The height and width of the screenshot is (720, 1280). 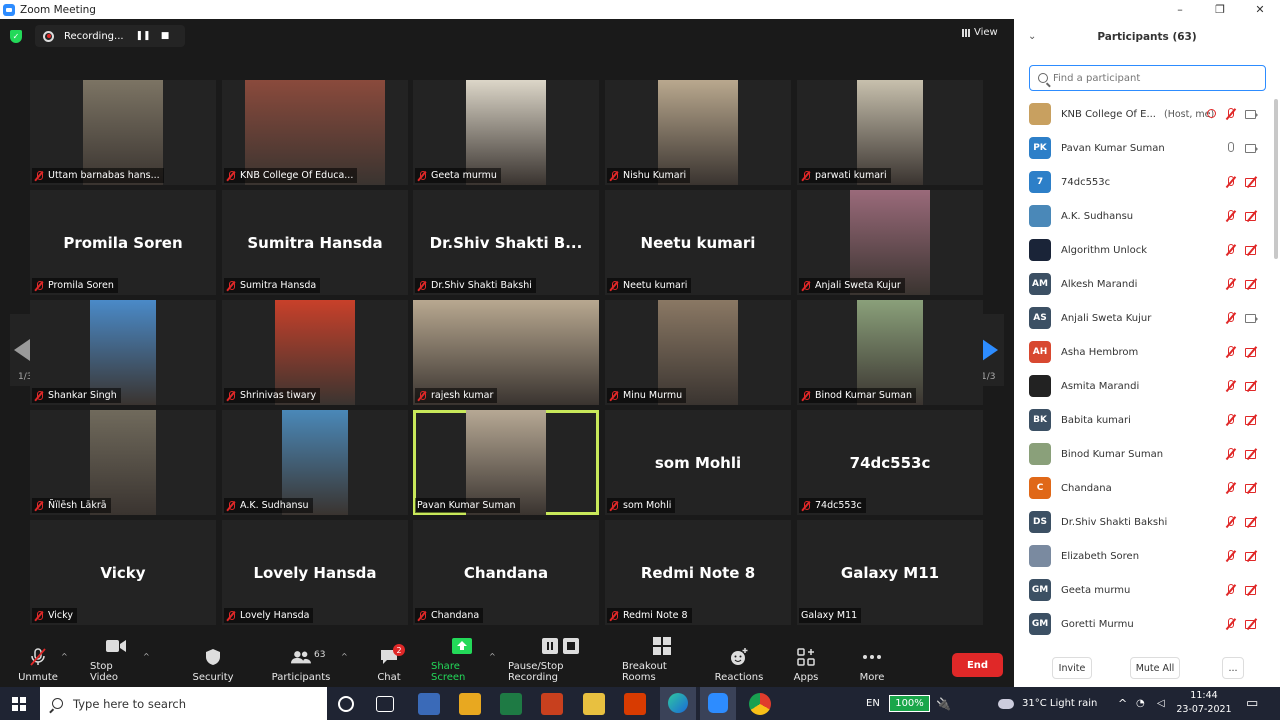 I want to click on security-button: Security, so click(x=213, y=661).